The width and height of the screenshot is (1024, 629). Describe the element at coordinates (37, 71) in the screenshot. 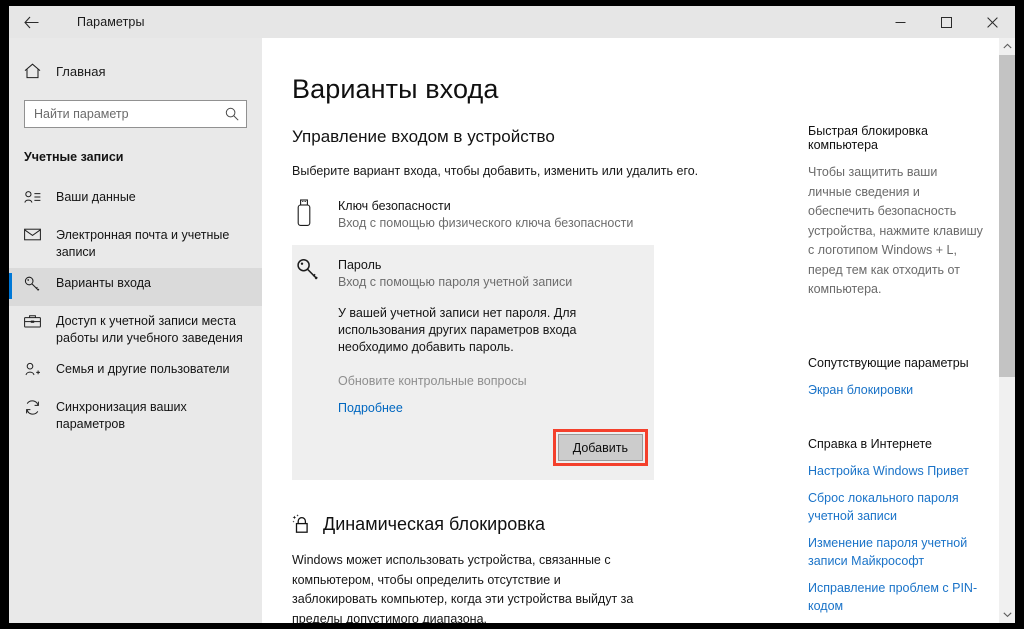

I see `home-icon` at that location.